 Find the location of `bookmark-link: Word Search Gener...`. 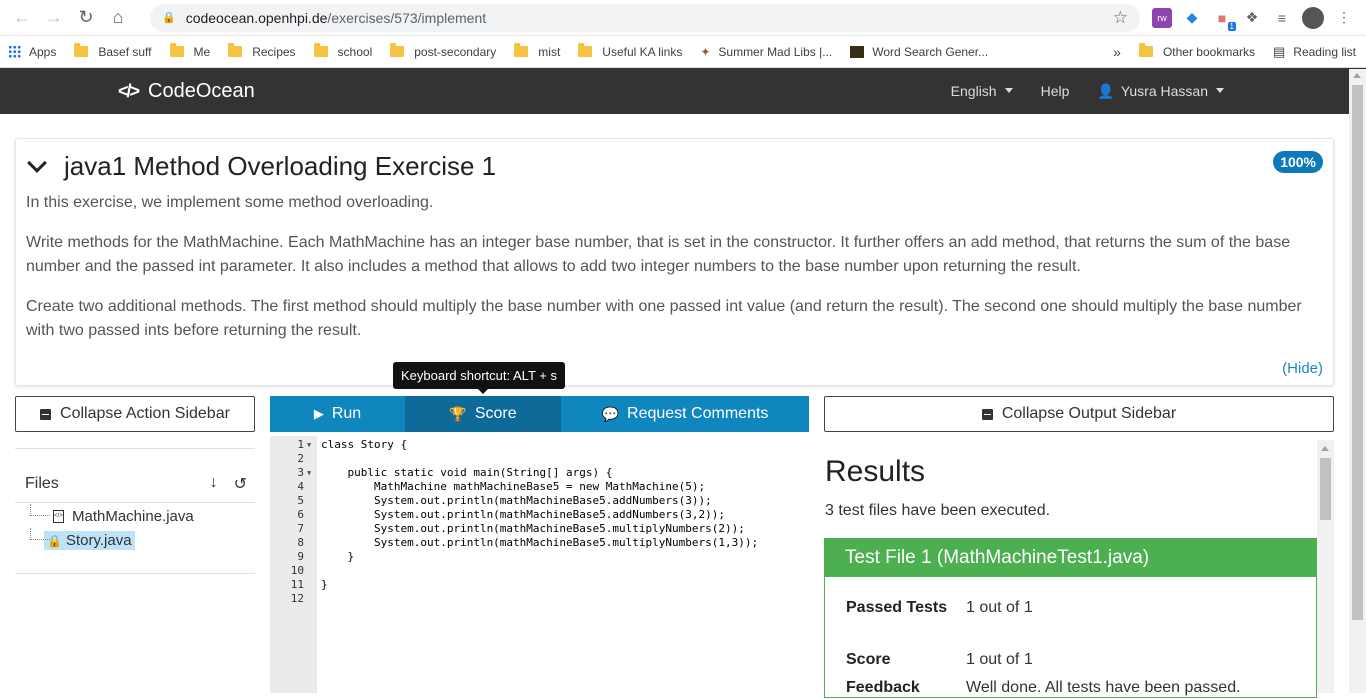

bookmark-link: Word Search Gener... is located at coordinates (919, 52).